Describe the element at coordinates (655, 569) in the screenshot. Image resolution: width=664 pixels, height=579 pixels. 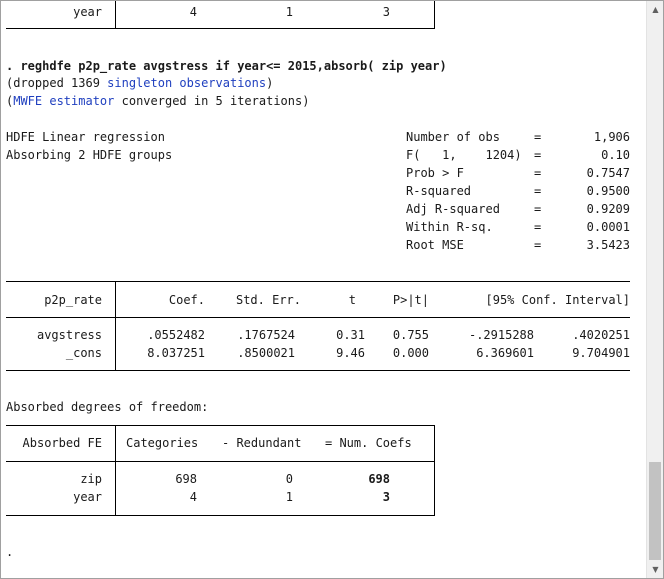
I see `scroll-down-arrow-icon: ▼` at that location.